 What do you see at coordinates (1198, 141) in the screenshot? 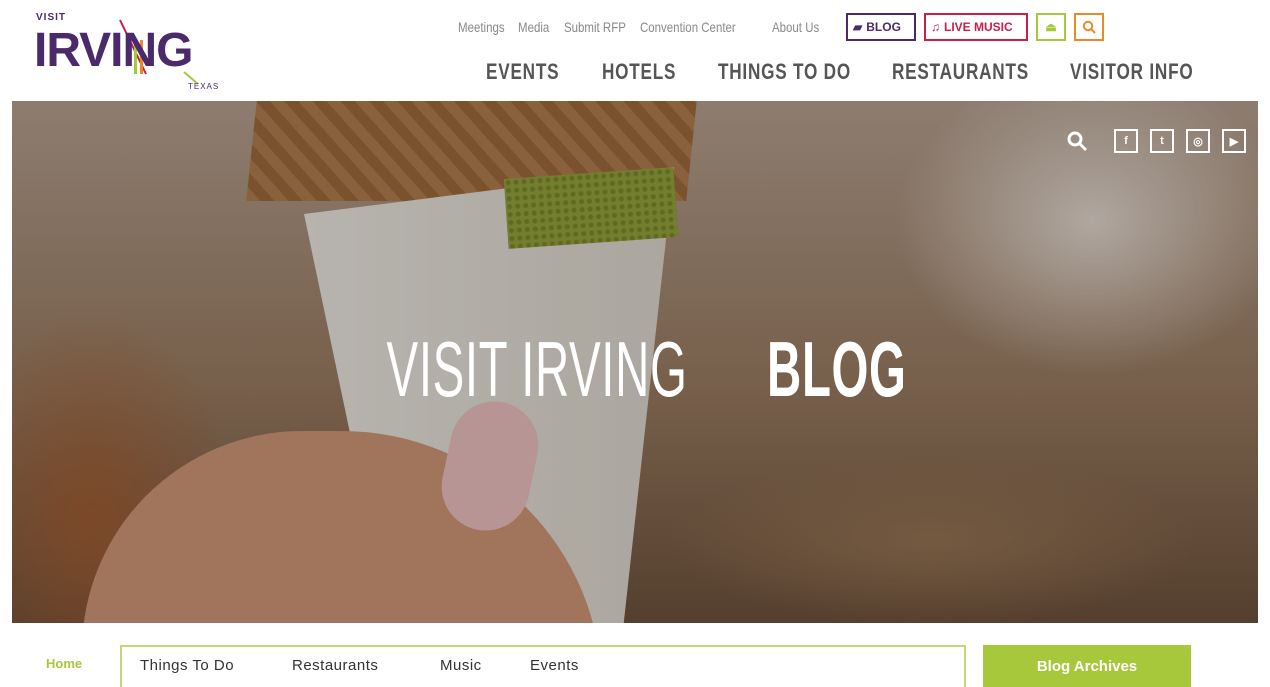
I see `instagram-icon: ◎` at bounding box center [1198, 141].